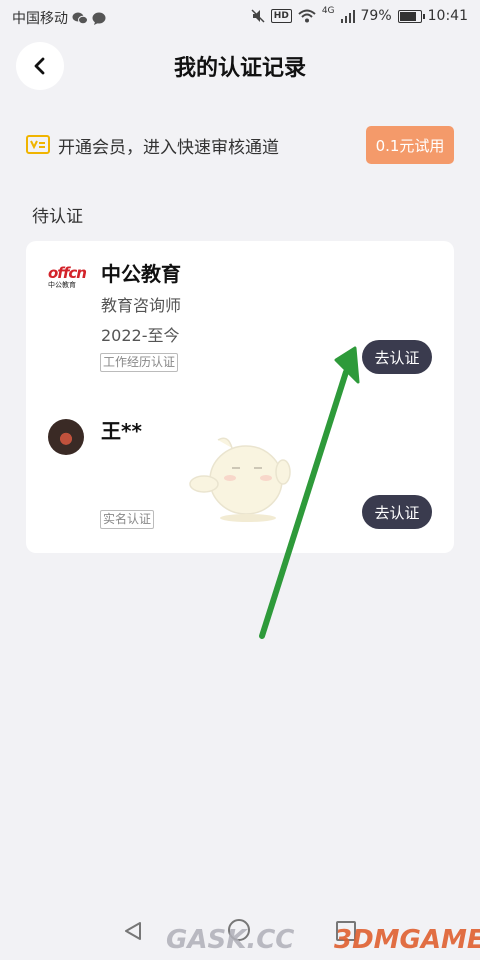  I want to click on logo-wordmark: offcn, so click(67, 273).